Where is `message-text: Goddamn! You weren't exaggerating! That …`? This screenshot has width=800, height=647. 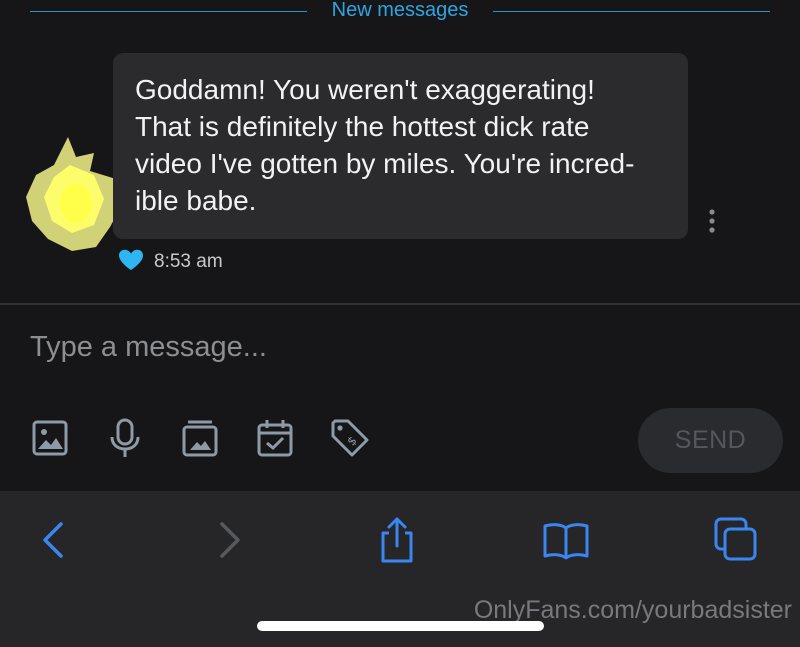
message-text: Goddamn! You weren't exaggerating! That … is located at coordinates (385, 145).